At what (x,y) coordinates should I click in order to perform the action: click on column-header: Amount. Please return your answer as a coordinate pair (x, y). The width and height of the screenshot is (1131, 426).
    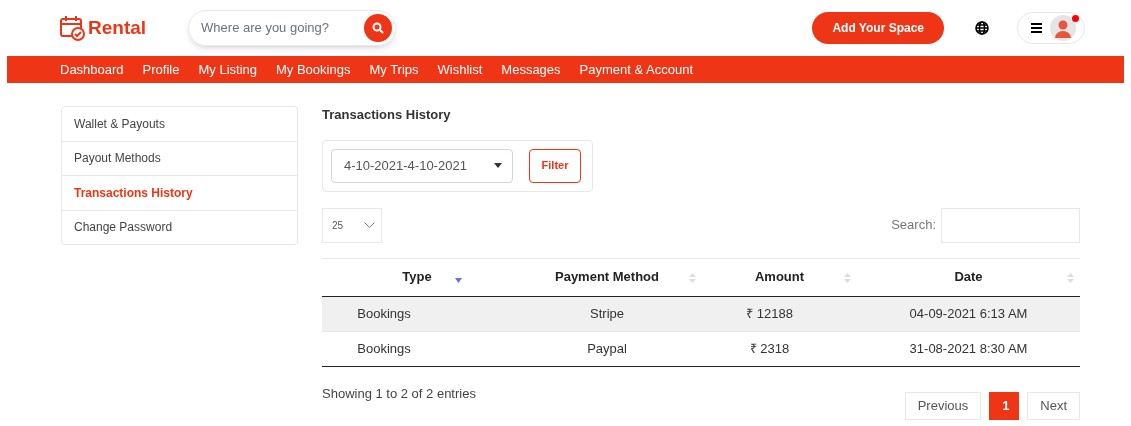
    Looking at the image, I should click on (779, 277).